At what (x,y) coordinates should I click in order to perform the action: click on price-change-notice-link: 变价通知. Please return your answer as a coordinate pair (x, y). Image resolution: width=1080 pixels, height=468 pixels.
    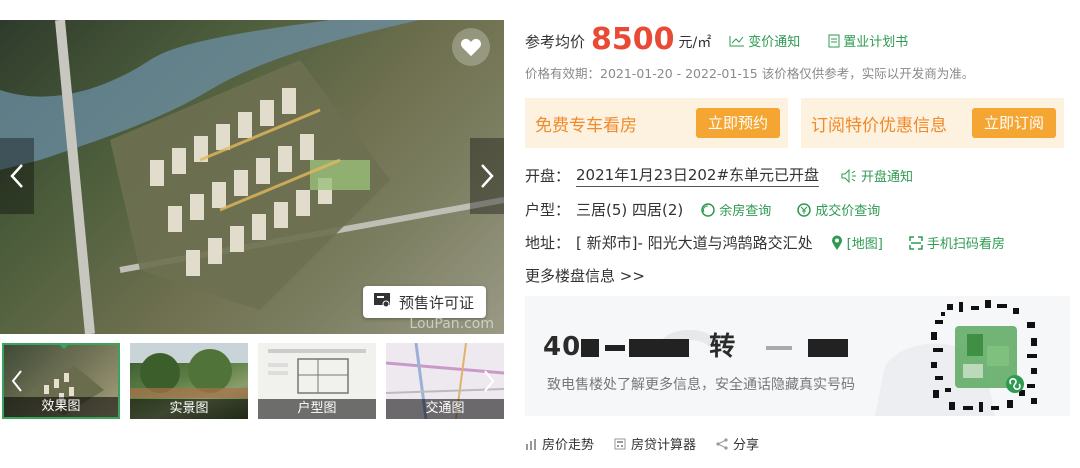
    Looking at the image, I should click on (764, 40).